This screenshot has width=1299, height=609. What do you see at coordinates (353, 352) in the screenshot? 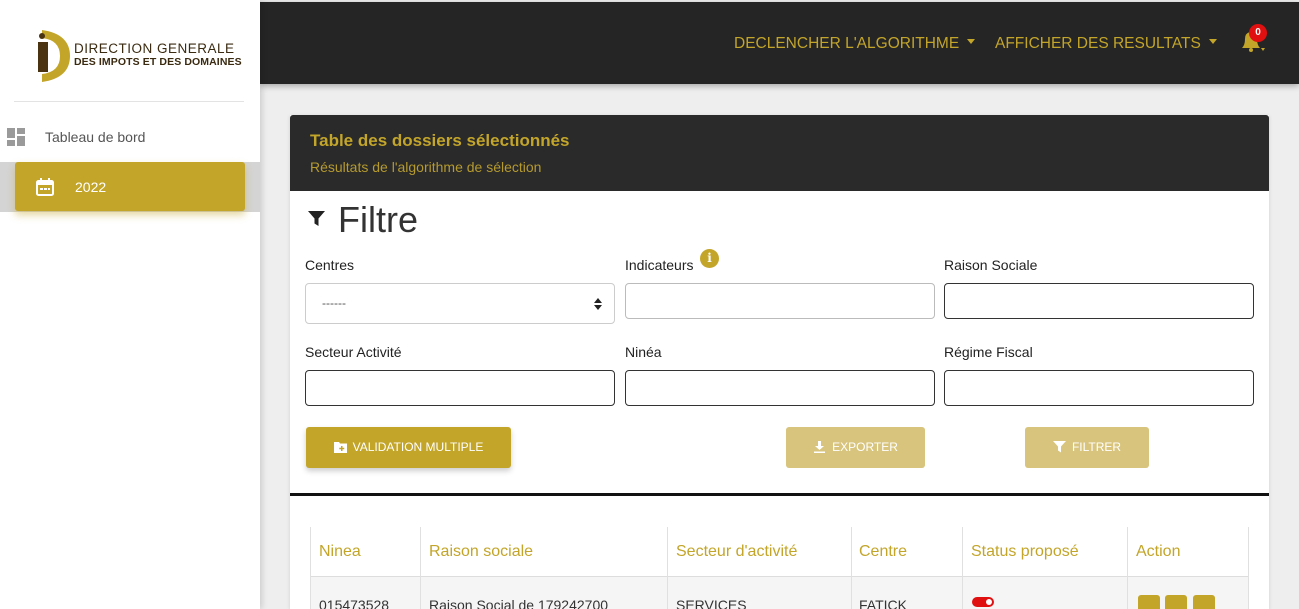
I see `secteur-activite-label: Secteur Activité` at bounding box center [353, 352].